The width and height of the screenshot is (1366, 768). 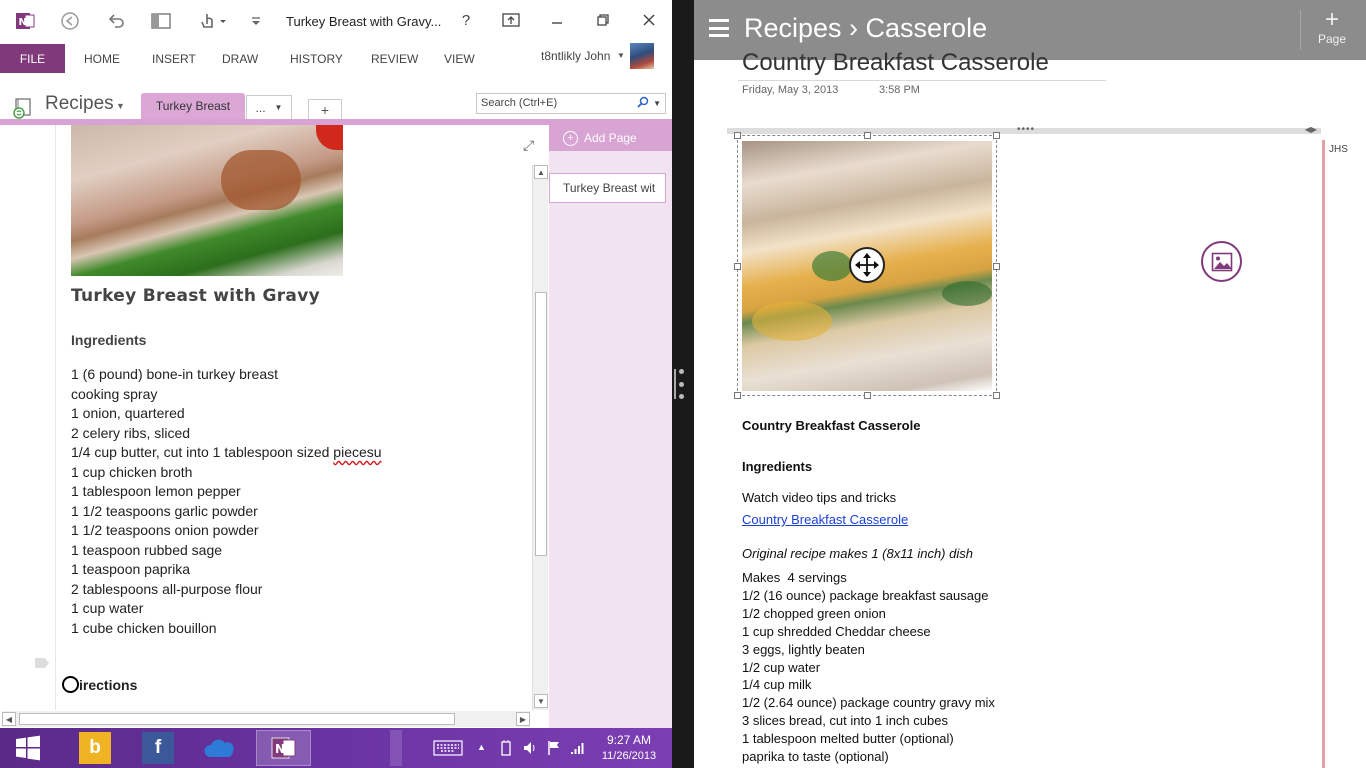 What do you see at coordinates (557, 20) in the screenshot?
I see `minimize-button` at bounding box center [557, 20].